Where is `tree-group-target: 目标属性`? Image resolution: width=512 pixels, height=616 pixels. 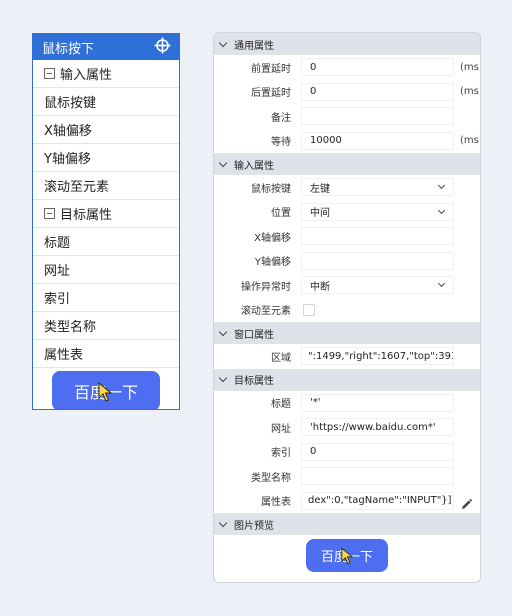
tree-group-target: 目标属性 is located at coordinates (106, 214).